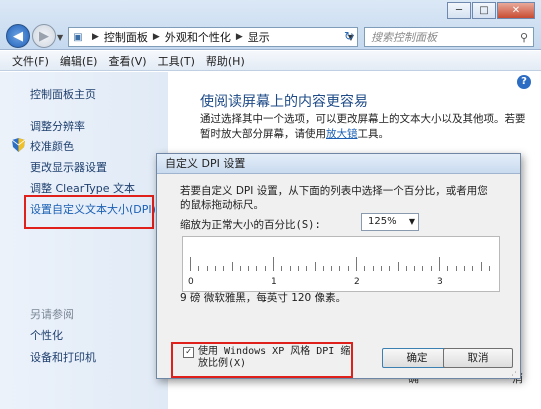  I want to click on ruler-number: 0, so click(191, 282).